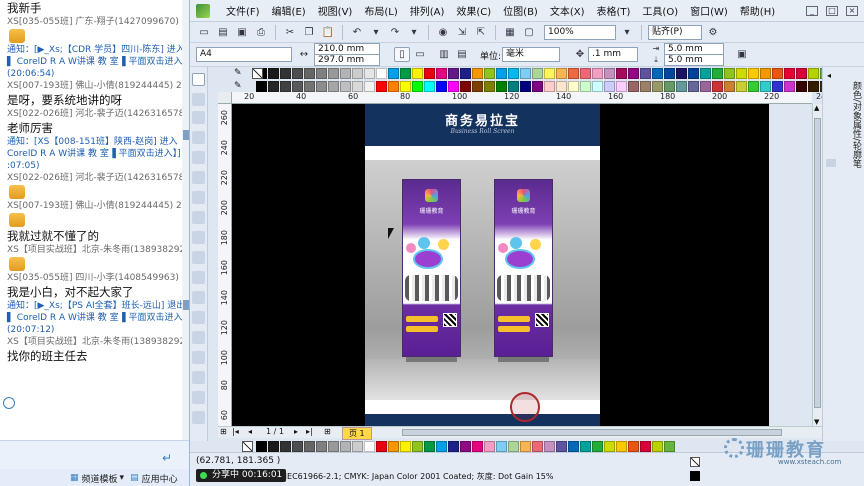  What do you see at coordinates (335, 10) in the screenshot?
I see `menu-item: 视图(V)` at bounding box center [335, 10].